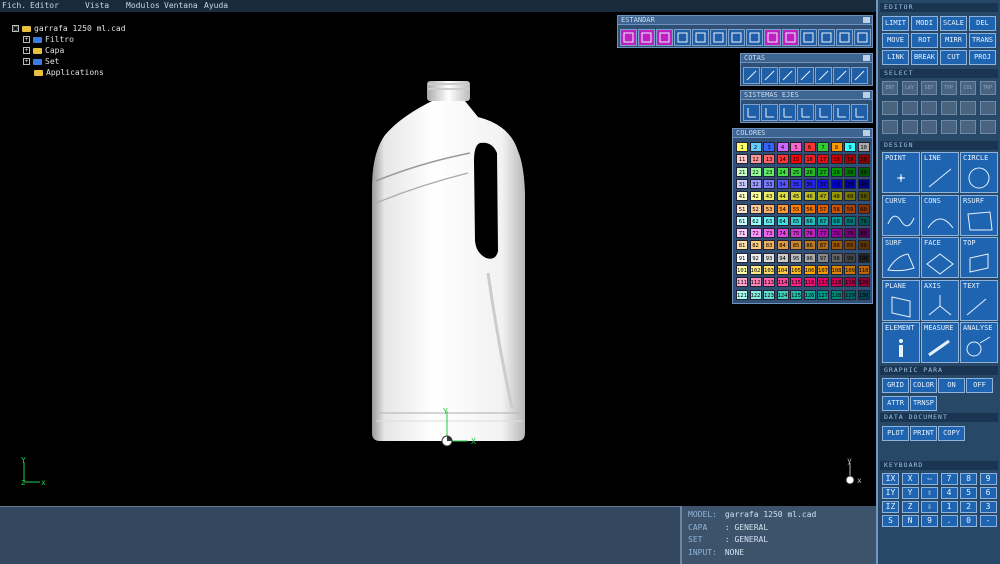  Describe the element at coordinates (910, 507) in the screenshot. I see `key-button: Z` at that location.